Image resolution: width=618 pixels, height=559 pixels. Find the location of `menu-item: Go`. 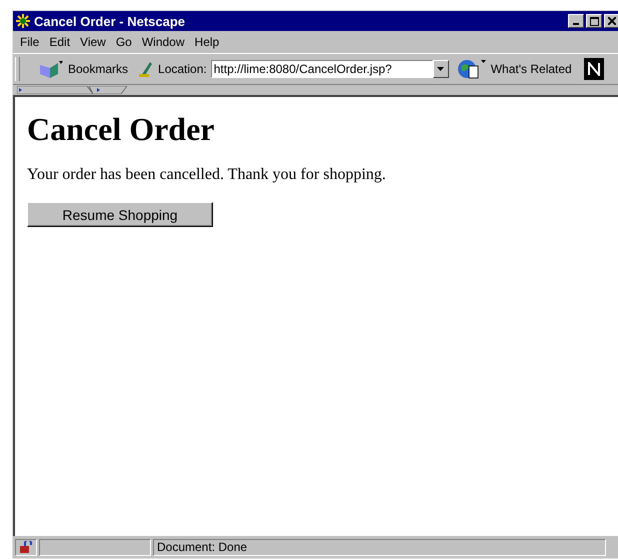

menu-item: Go is located at coordinates (123, 42).